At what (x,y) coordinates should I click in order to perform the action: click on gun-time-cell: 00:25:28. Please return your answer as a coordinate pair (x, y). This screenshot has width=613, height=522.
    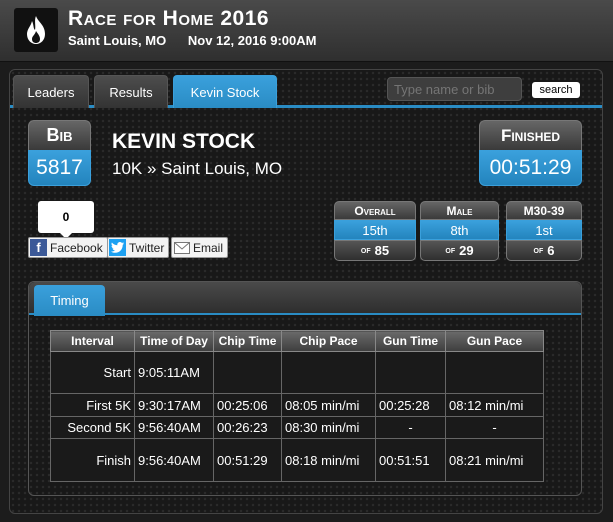
    Looking at the image, I should click on (410, 405).